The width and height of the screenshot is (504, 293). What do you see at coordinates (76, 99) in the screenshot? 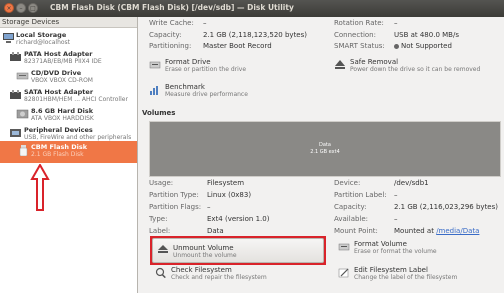
I see `sidebar-item-sublabel: 82801HBM/HEM ... AHCI Controller` at bounding box center [76, 99].